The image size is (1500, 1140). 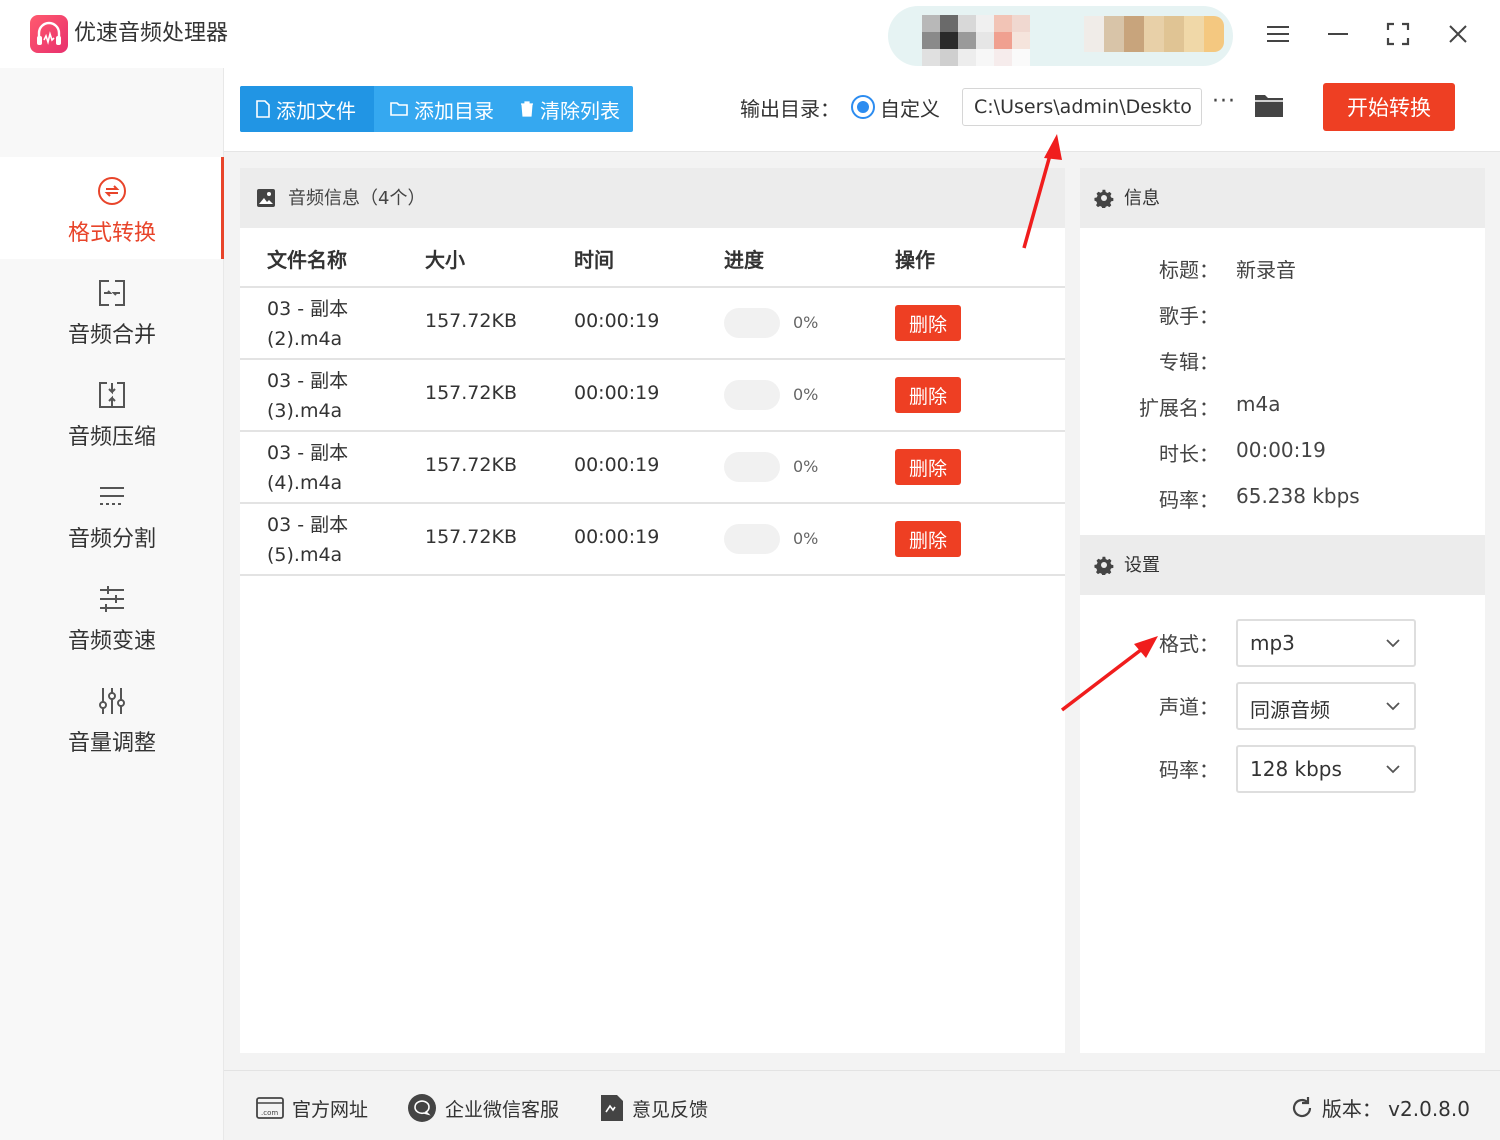 I want to click on clear-list-label: 清除列表, so click(x=580, y=110).